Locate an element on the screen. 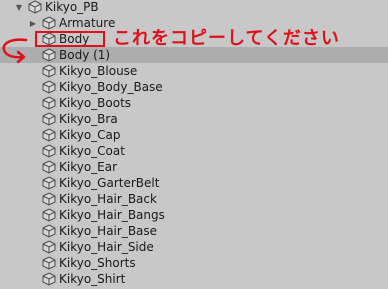  hierarchy-item-label: Kikyo_Coat is located at coordinates (92, 151).